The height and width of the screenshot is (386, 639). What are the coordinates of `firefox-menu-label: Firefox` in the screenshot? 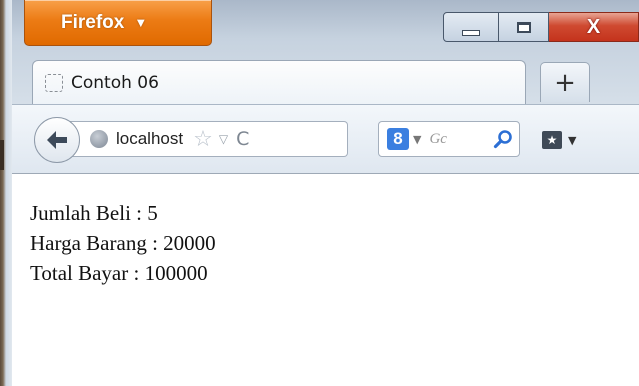 It's located at (93, 22).